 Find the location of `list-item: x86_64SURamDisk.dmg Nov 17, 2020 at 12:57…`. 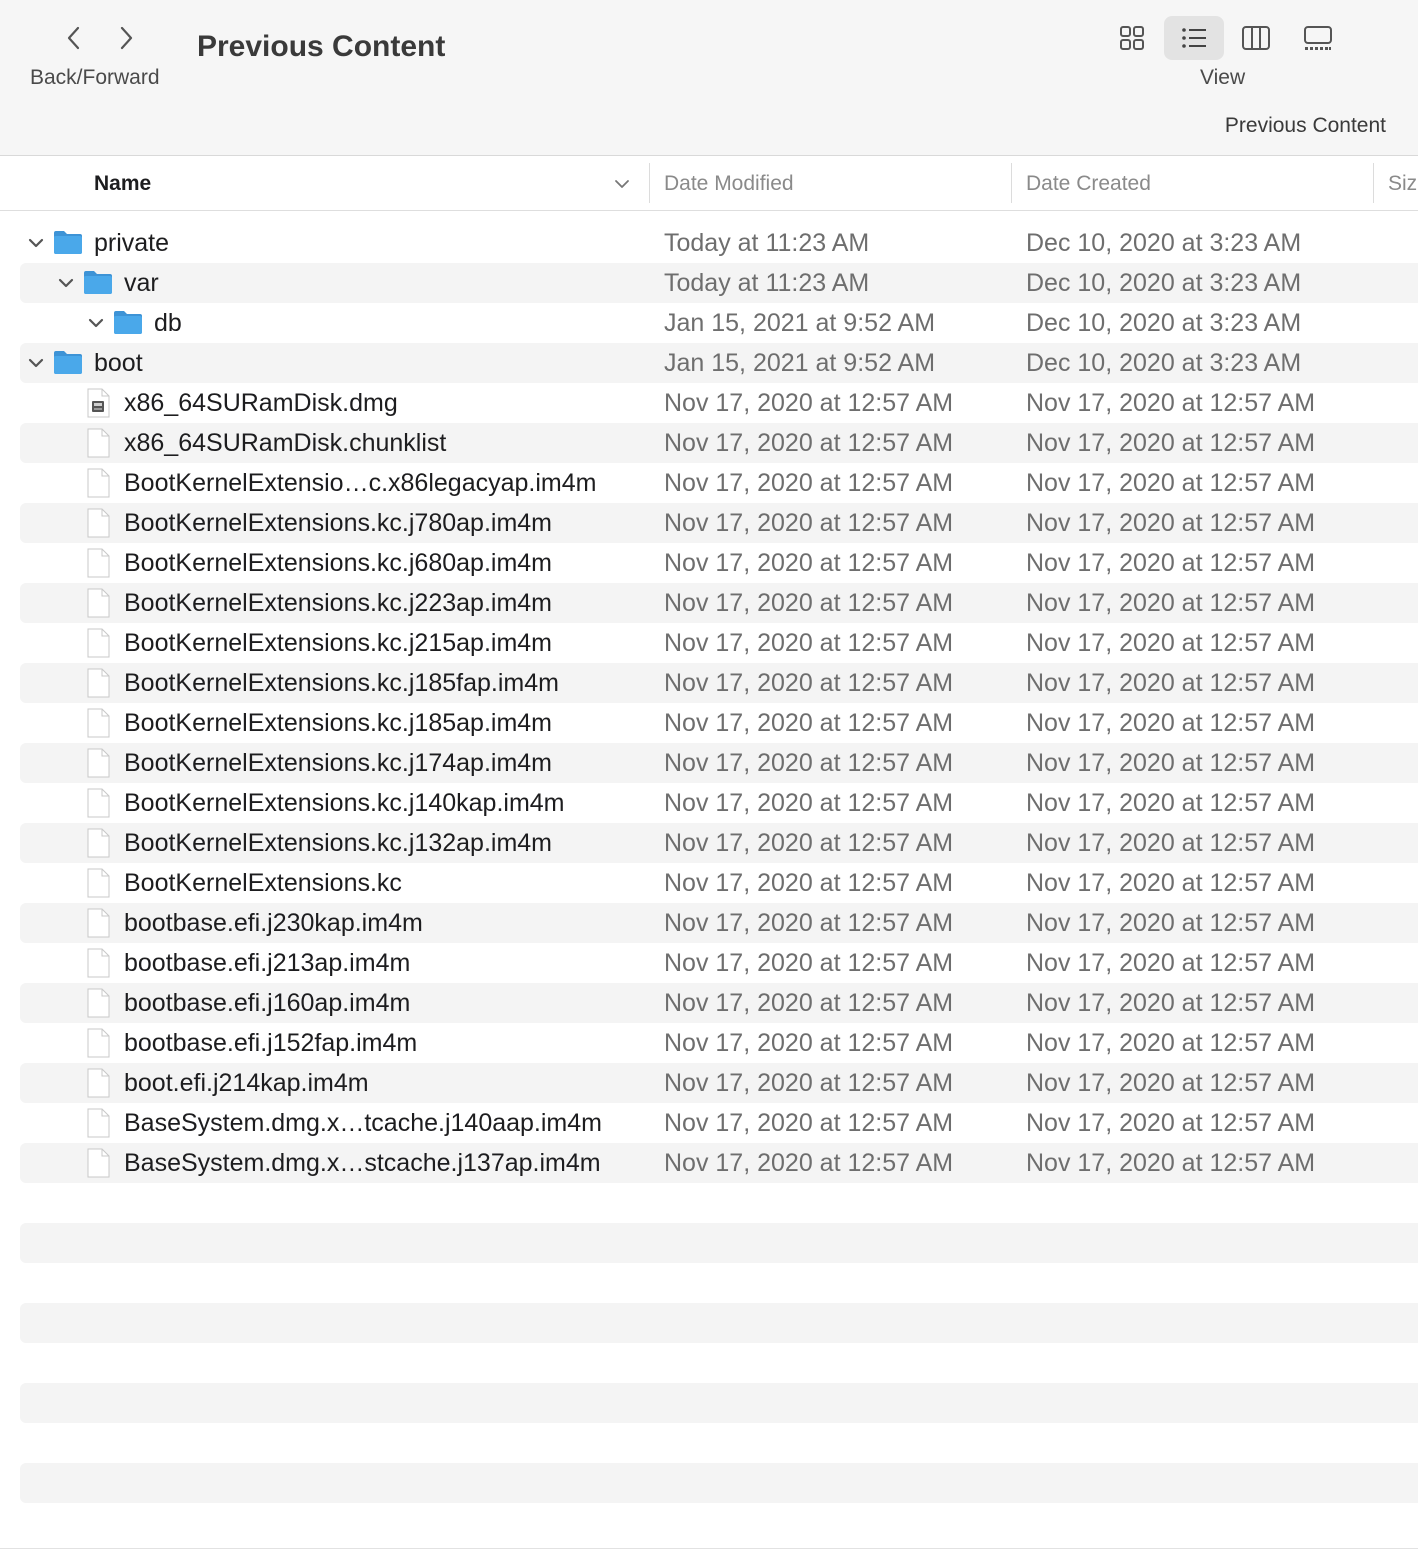

list-item: x86_64SURamDisk.dmg Nov 17, 2020 at 12:57… is located at coordinates (709, 403).